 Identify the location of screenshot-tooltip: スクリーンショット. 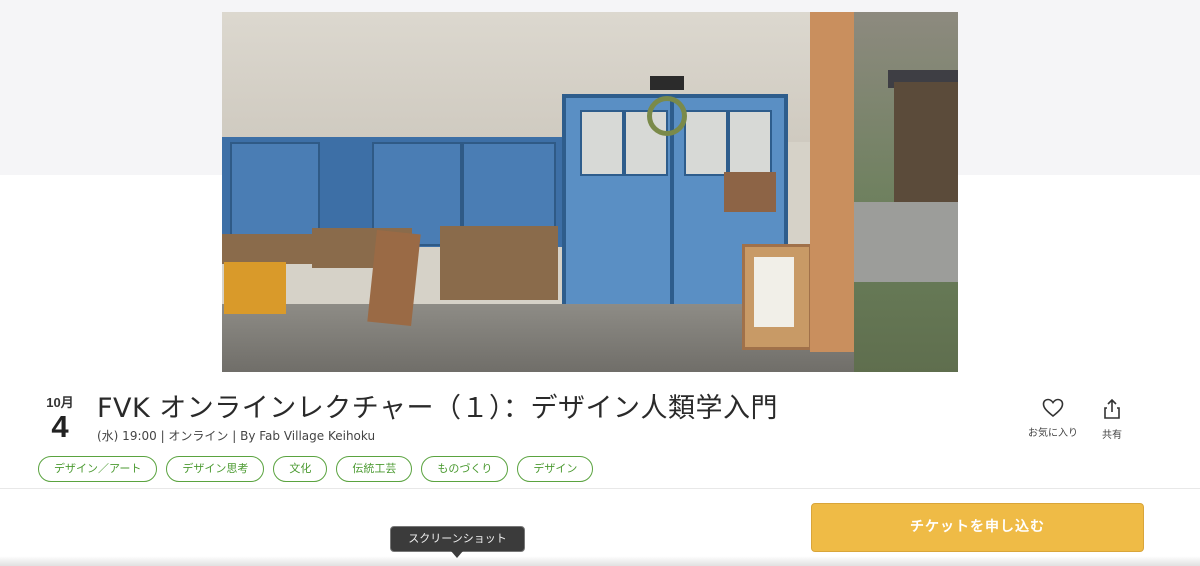
(457, 542).